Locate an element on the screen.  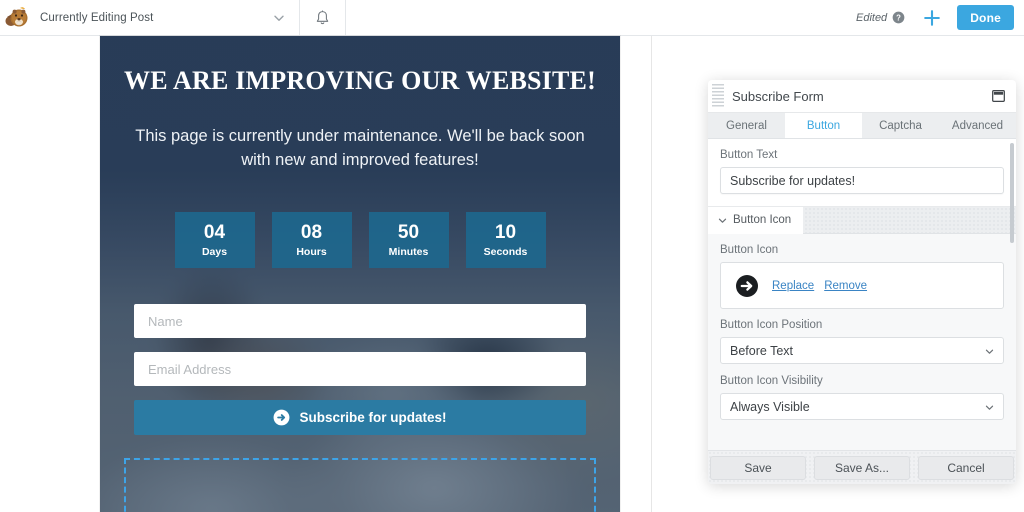
countdown-value: 08 is located at coordinates (311, 232).